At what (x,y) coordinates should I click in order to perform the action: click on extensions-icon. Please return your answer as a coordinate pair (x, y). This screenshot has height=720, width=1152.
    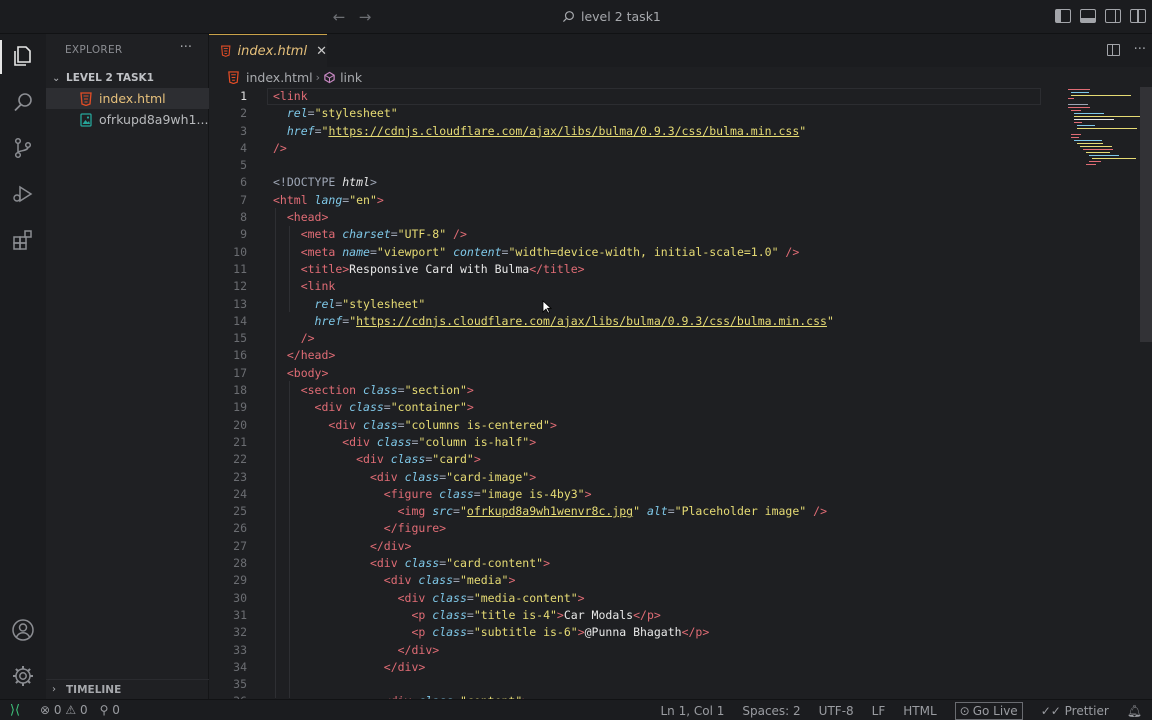
    Looking at the image, I should click on (23, 240).